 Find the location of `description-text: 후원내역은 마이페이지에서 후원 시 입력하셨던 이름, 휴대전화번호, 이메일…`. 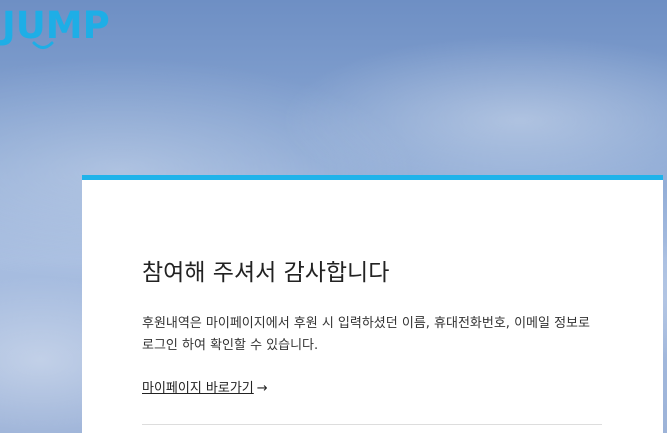

description-text: 후원내역은 마이페이지에서 후원 시 입력하셨던 이름, 휴대전화번호, 이메일… is located at coordinates (366, 334).